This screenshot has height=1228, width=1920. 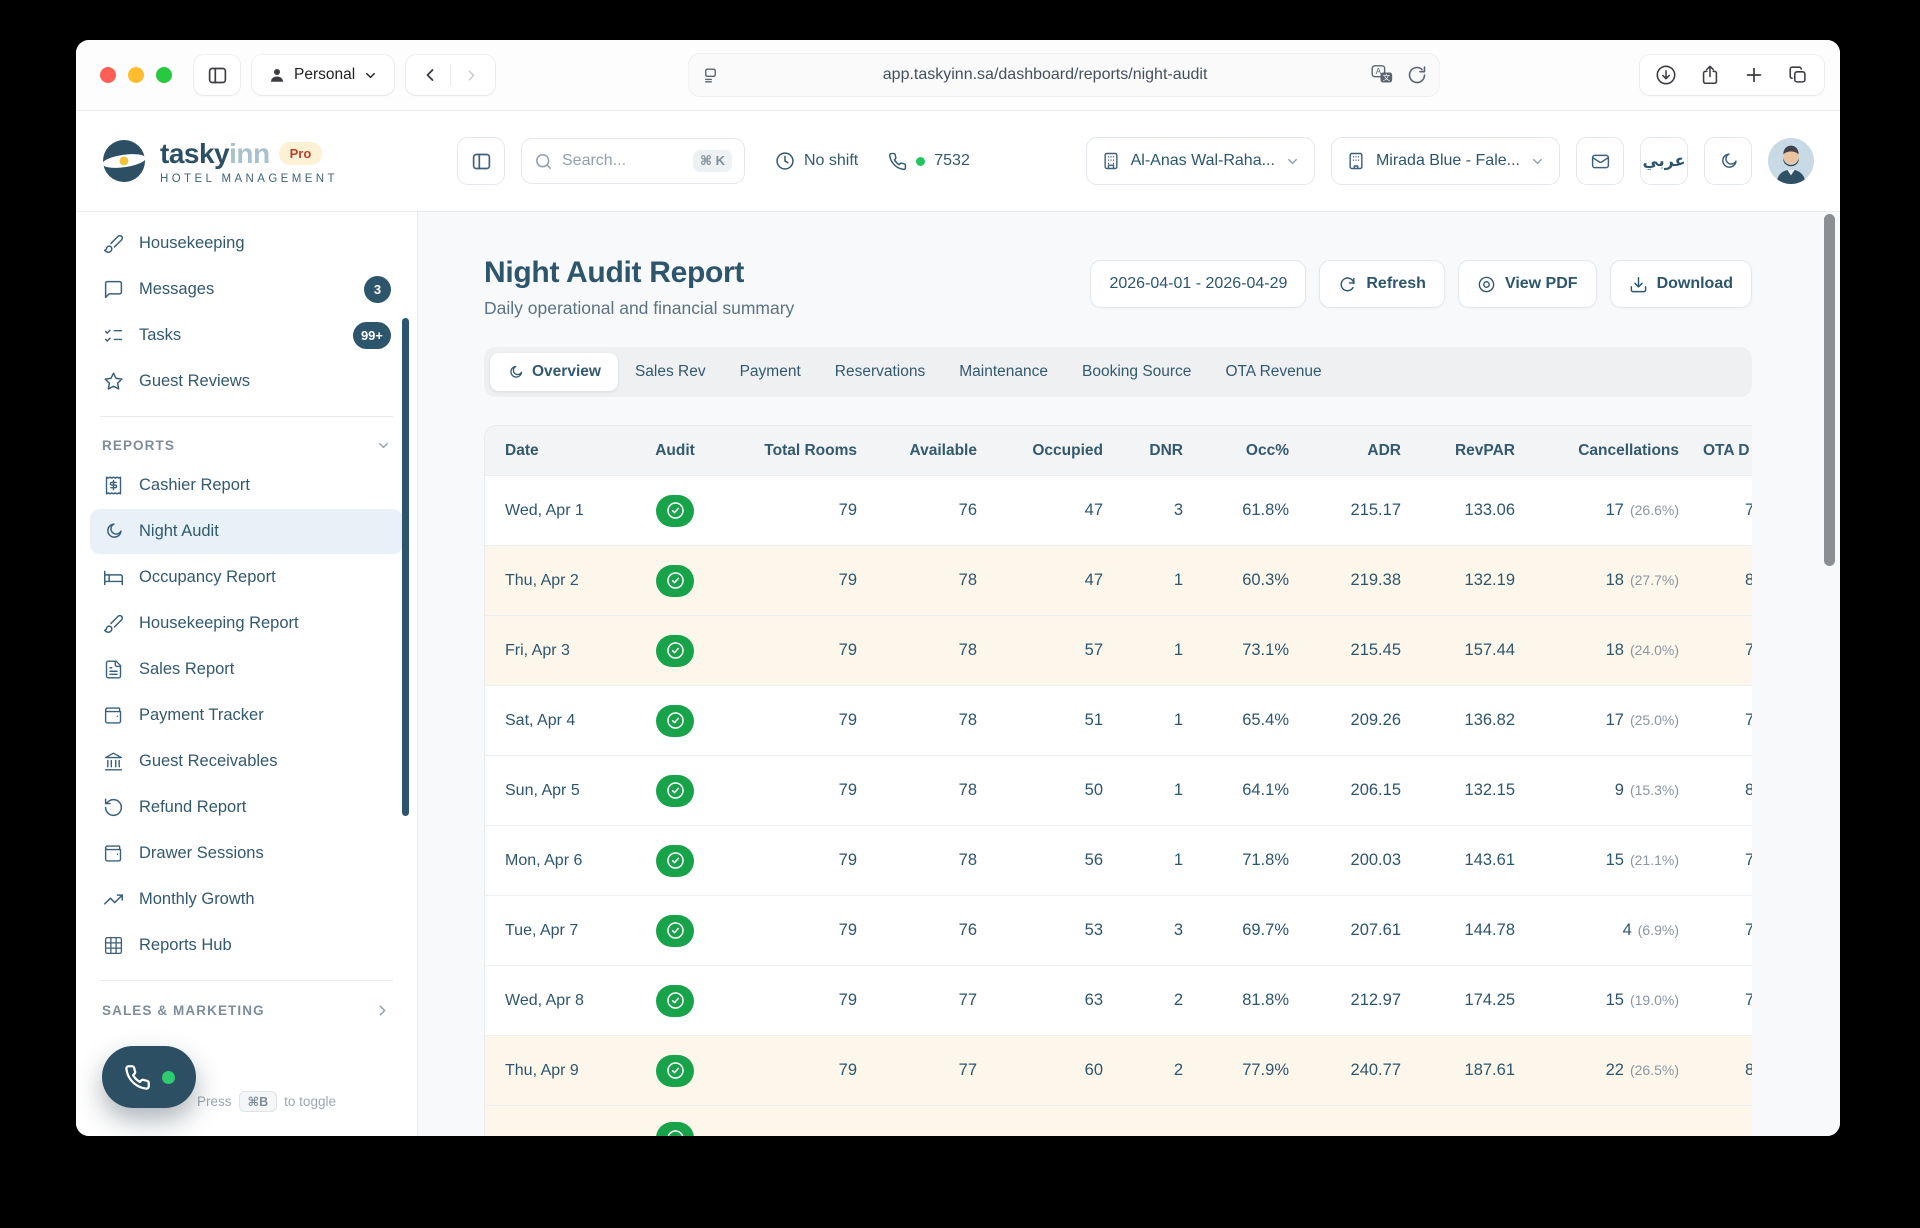 What do you see at coordinates (1680, 284) in the screenshot?
I see `download-button: Download` at bounding box center [1680, 284].